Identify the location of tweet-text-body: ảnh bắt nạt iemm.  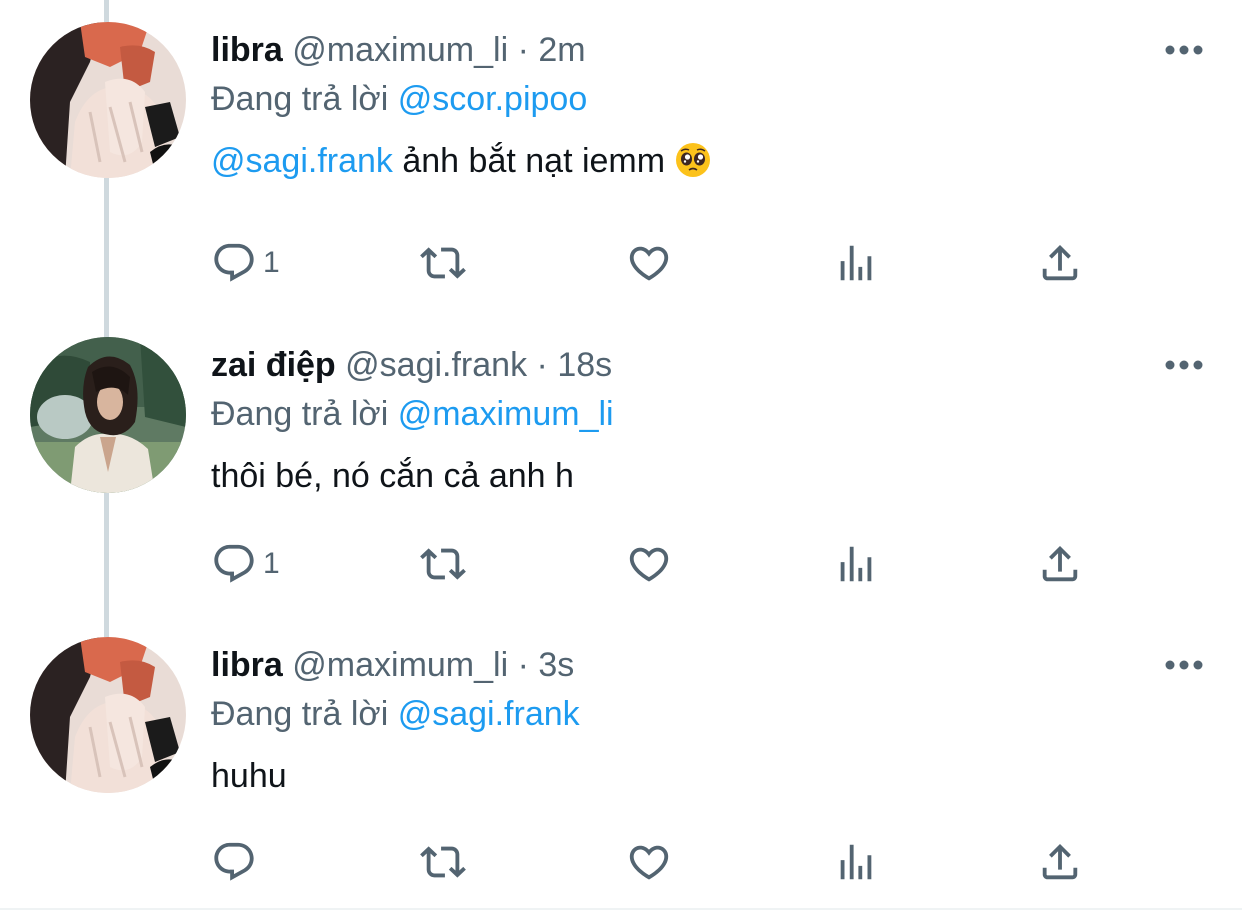
(533, 161).